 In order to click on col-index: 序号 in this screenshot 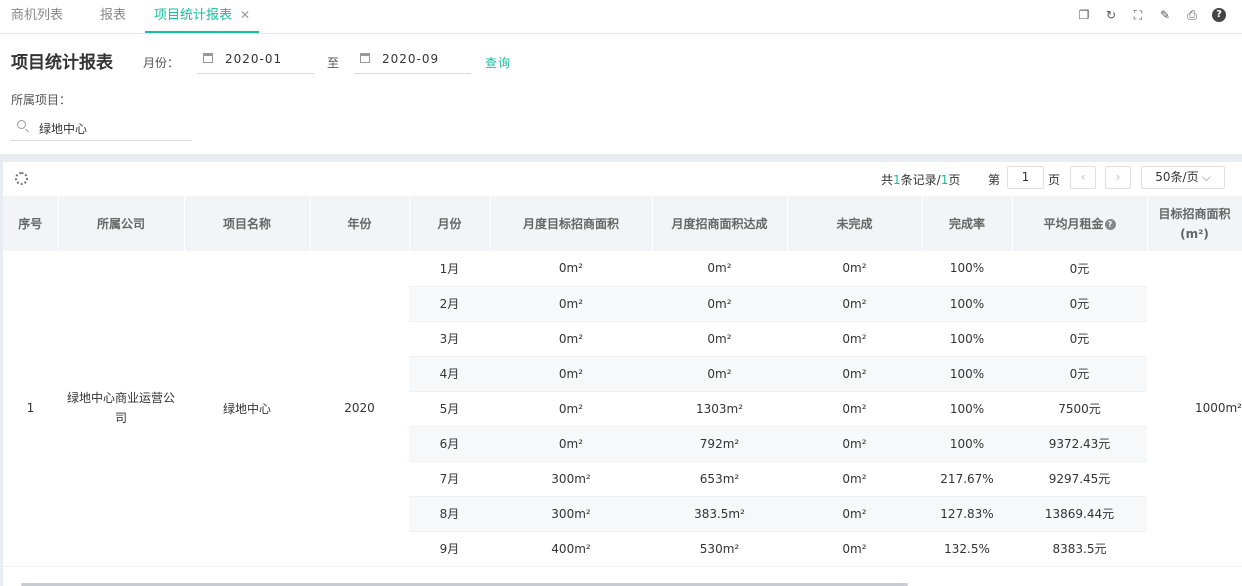, I will do `click(31, 223)`.